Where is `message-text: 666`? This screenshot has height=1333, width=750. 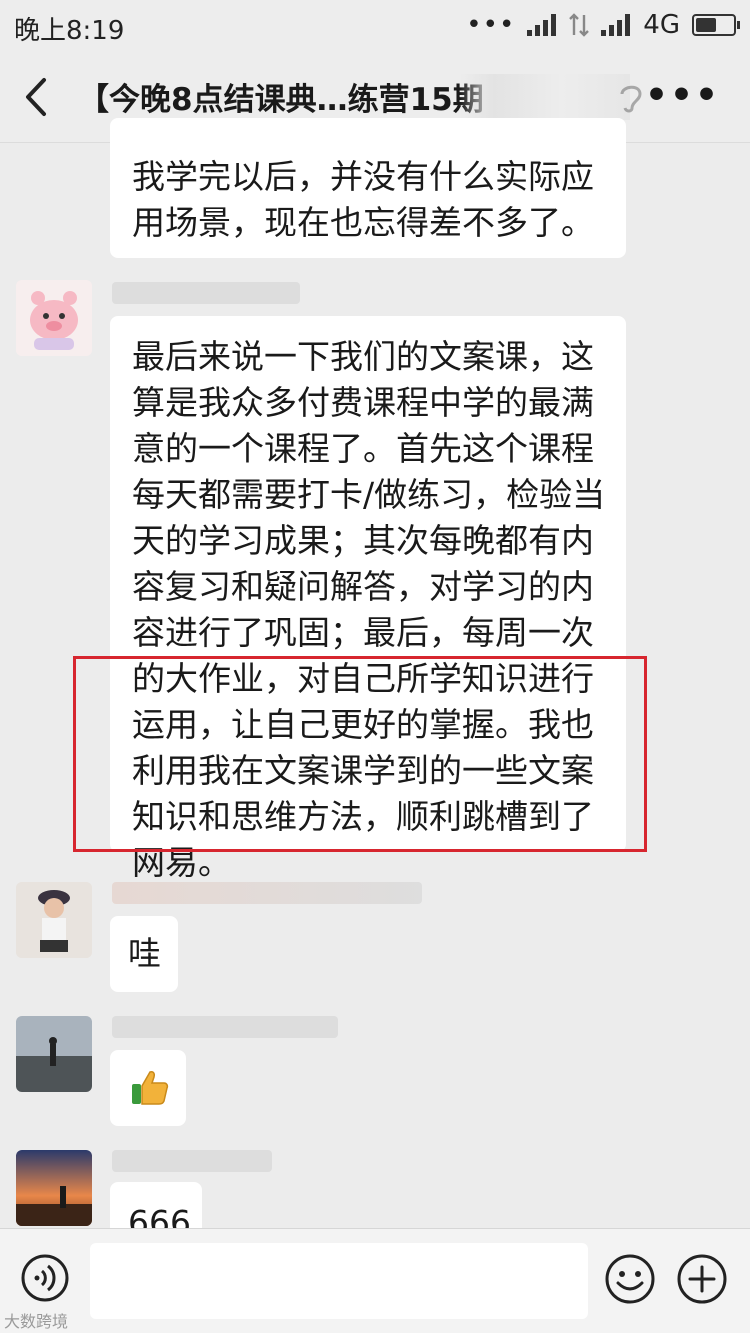 message-text: 666 is located at coordinates (159, 1215).